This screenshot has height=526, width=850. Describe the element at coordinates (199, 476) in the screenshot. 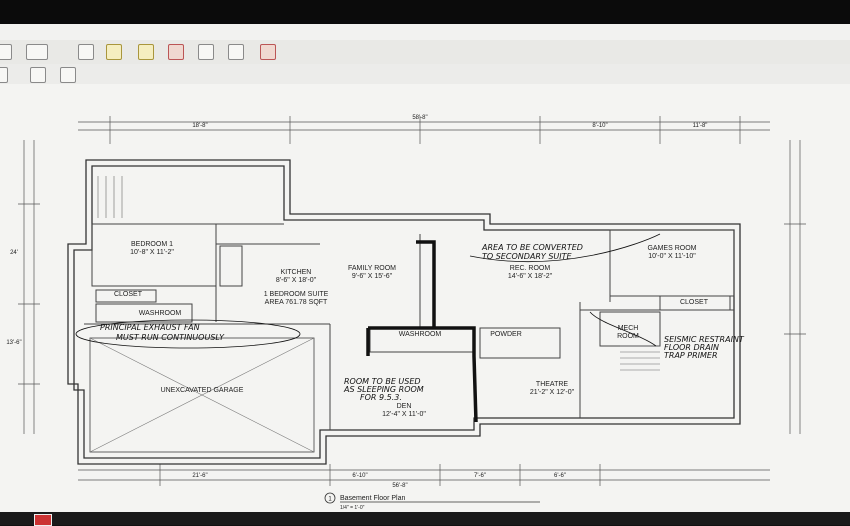

I see `dim-bottom-1: 21'-6"` at that location.